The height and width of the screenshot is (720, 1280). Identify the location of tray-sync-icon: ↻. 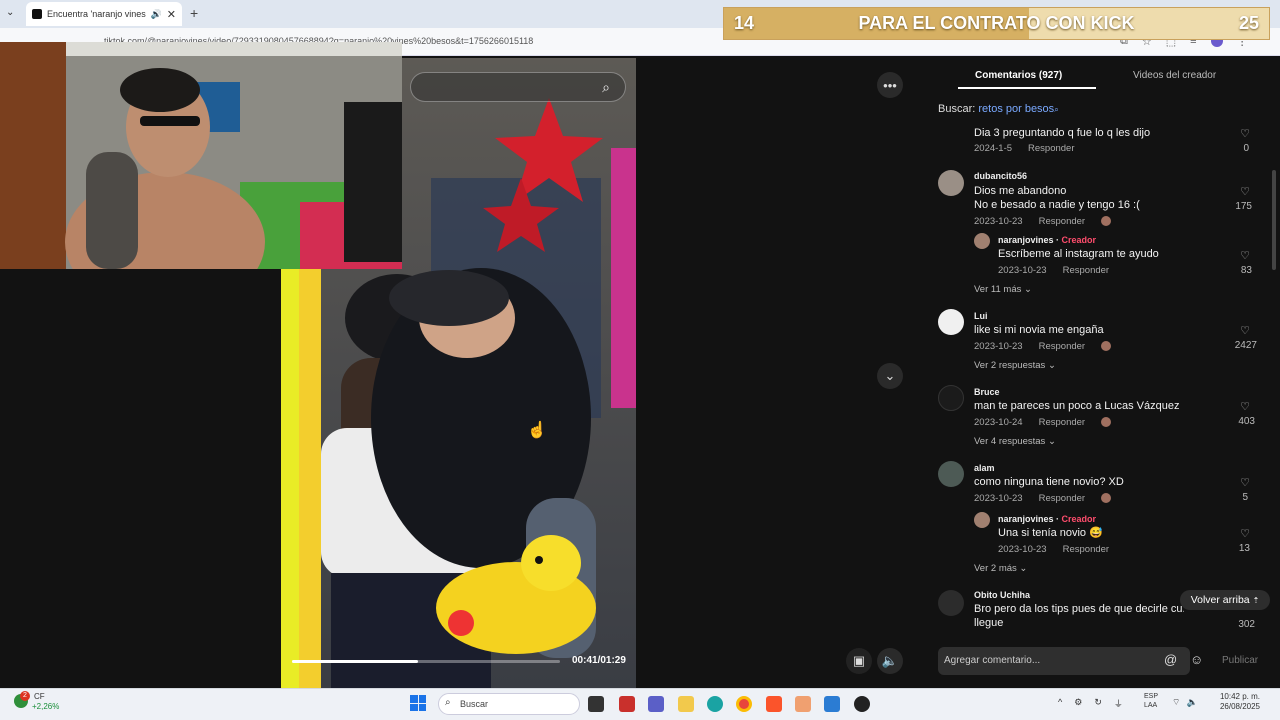
(1098, 703).